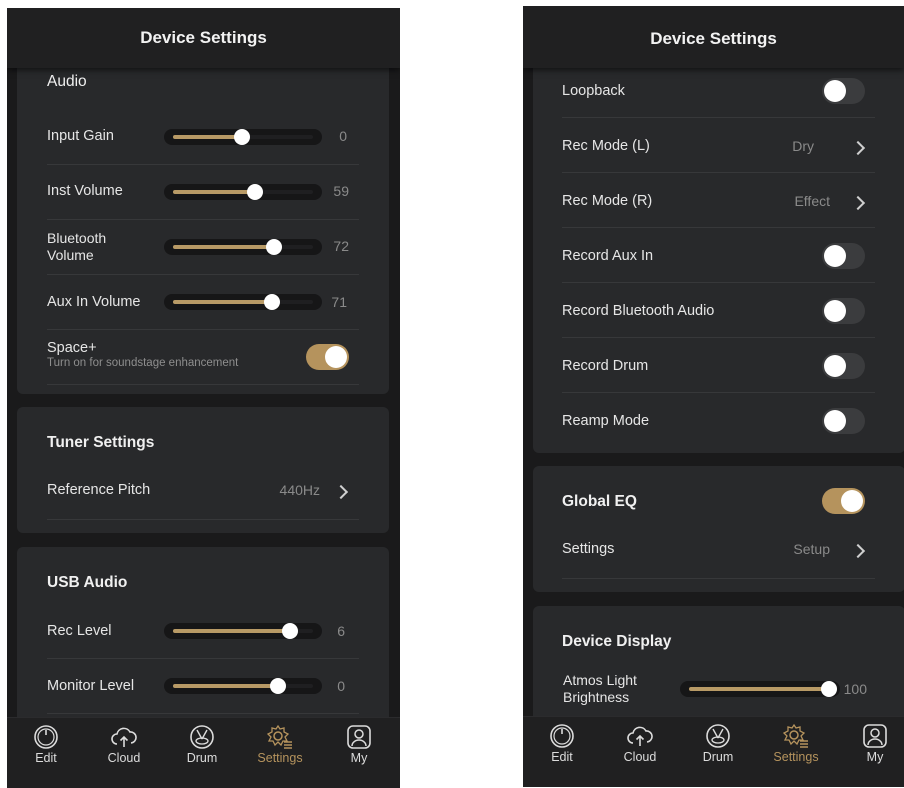  I want to click on rec-mode-r-label: Rec Mode (R), so click(607, 201).